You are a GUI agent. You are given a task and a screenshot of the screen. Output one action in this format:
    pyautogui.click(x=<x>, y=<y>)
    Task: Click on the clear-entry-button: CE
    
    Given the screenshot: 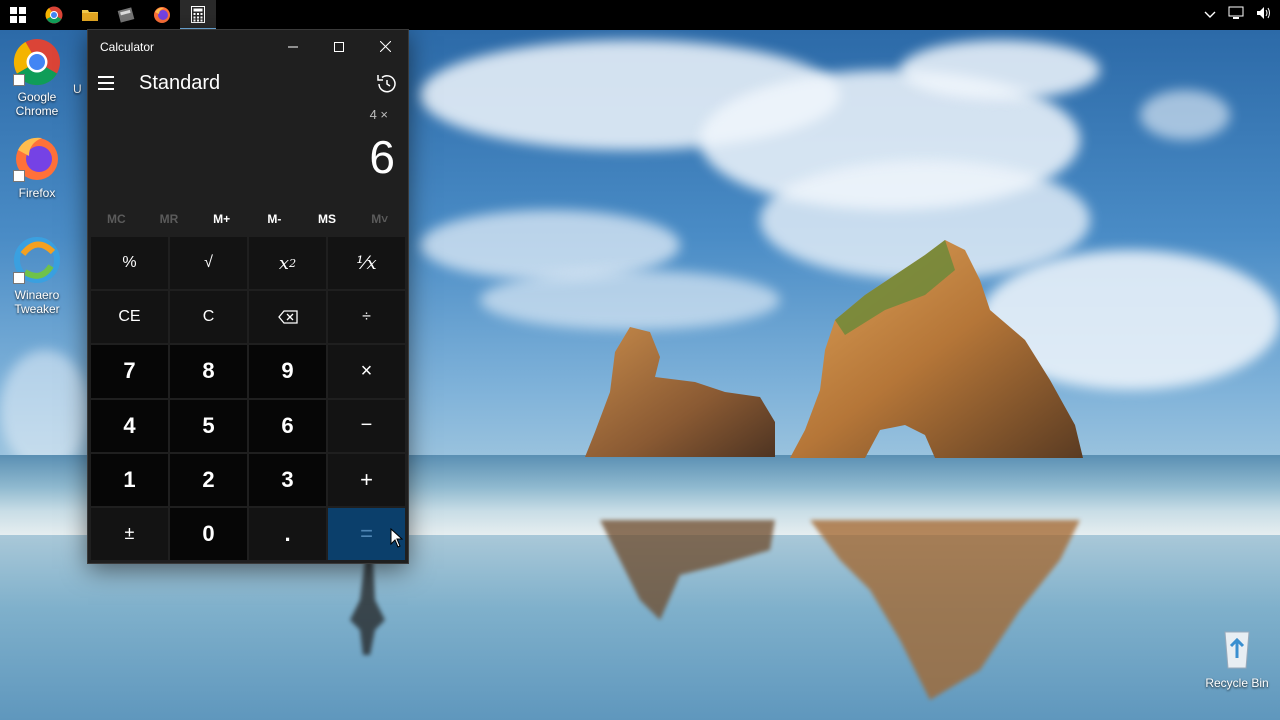 What is the action you would take?
    pyautogui.click(x=129, y=317)
    